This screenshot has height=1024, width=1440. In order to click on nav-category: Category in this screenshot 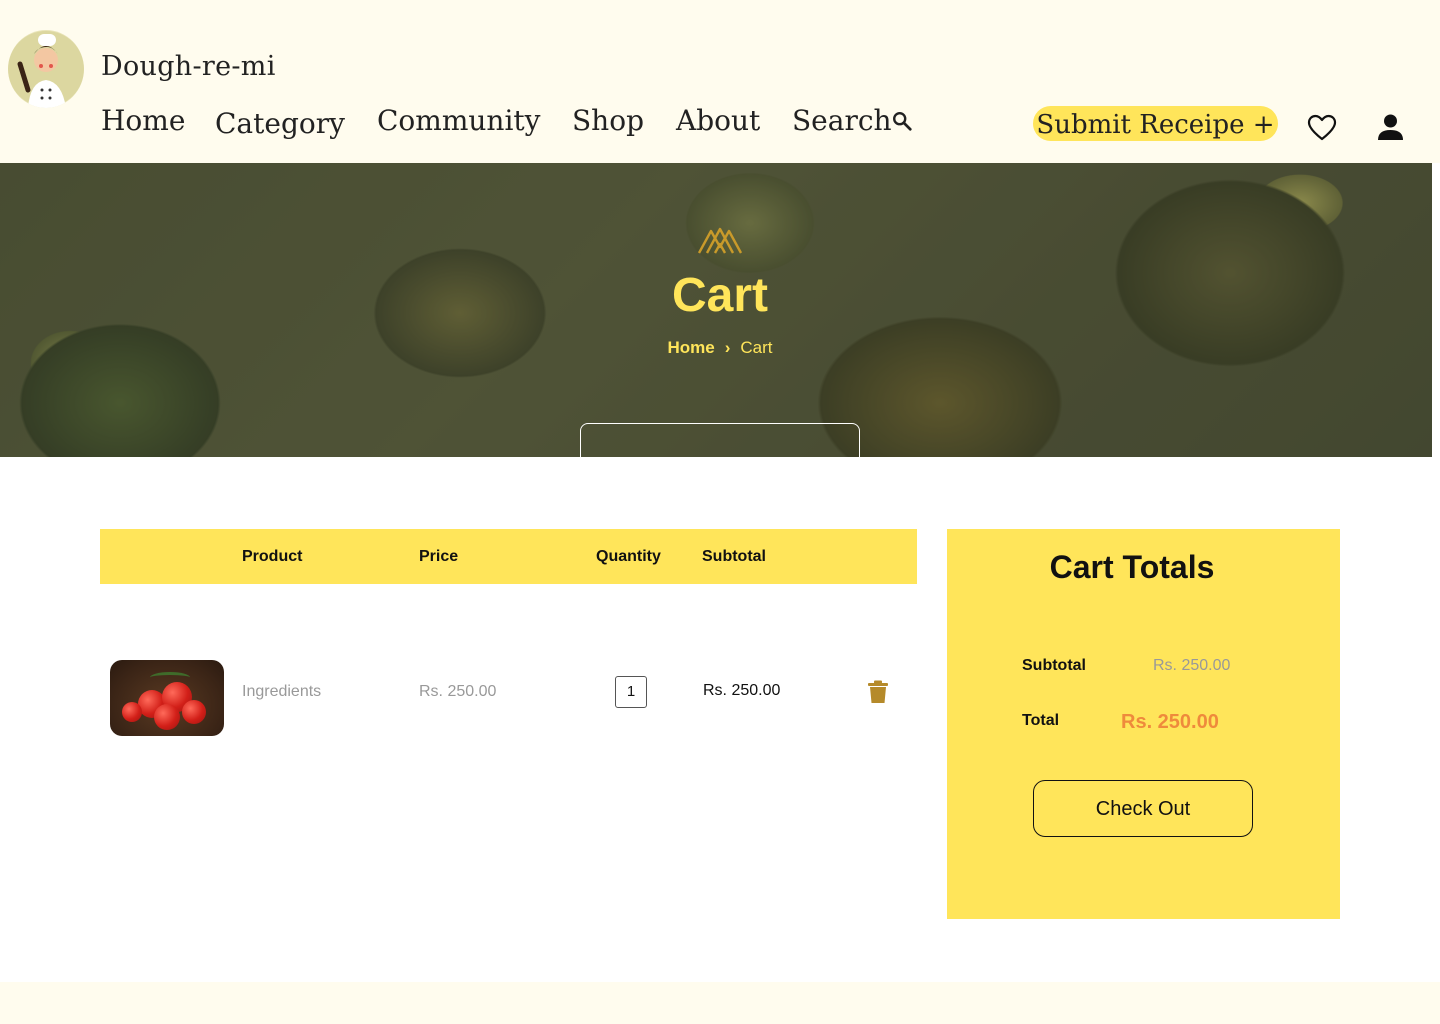, I will do `click(280, 123)`.